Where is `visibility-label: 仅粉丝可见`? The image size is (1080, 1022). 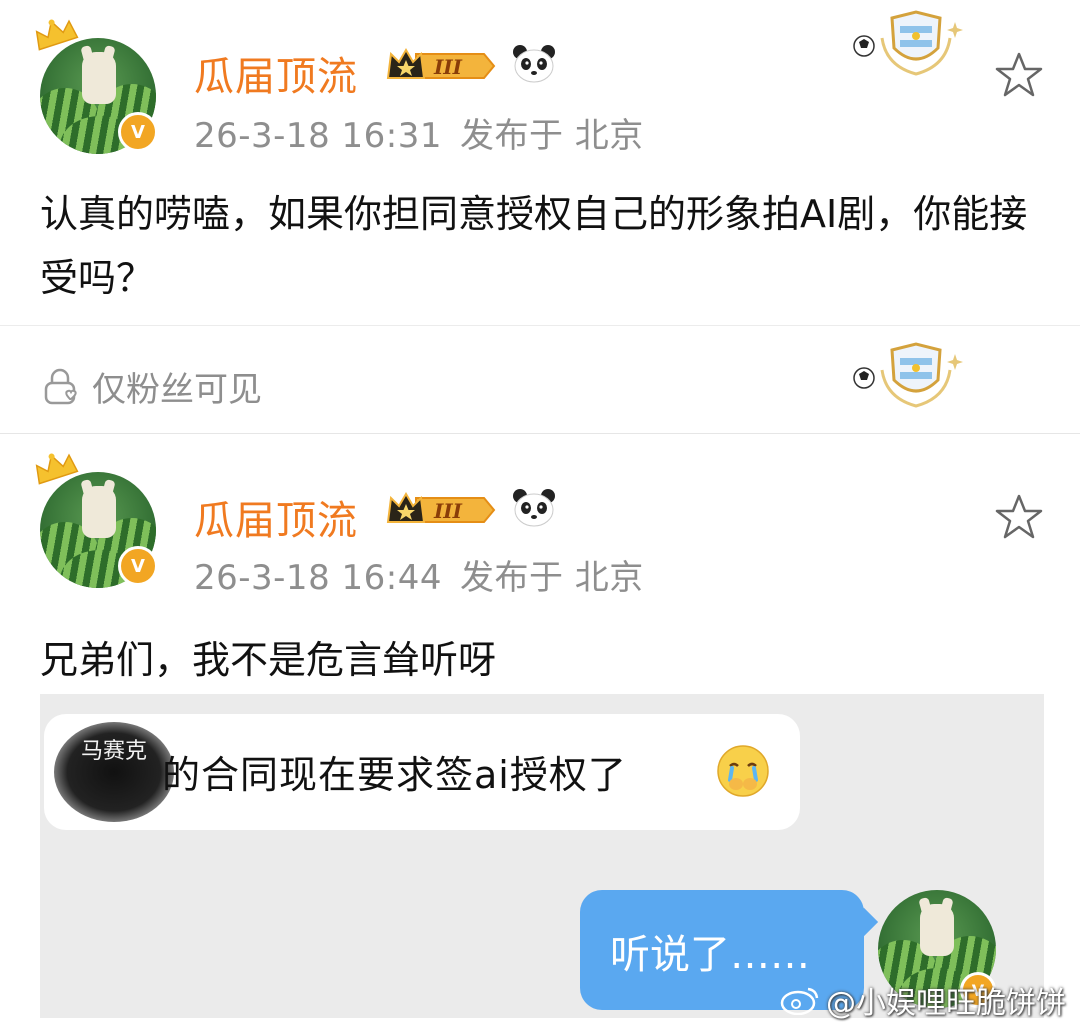 visibility-label: 仅粉丝可见 is located at coordinates (151, 386).